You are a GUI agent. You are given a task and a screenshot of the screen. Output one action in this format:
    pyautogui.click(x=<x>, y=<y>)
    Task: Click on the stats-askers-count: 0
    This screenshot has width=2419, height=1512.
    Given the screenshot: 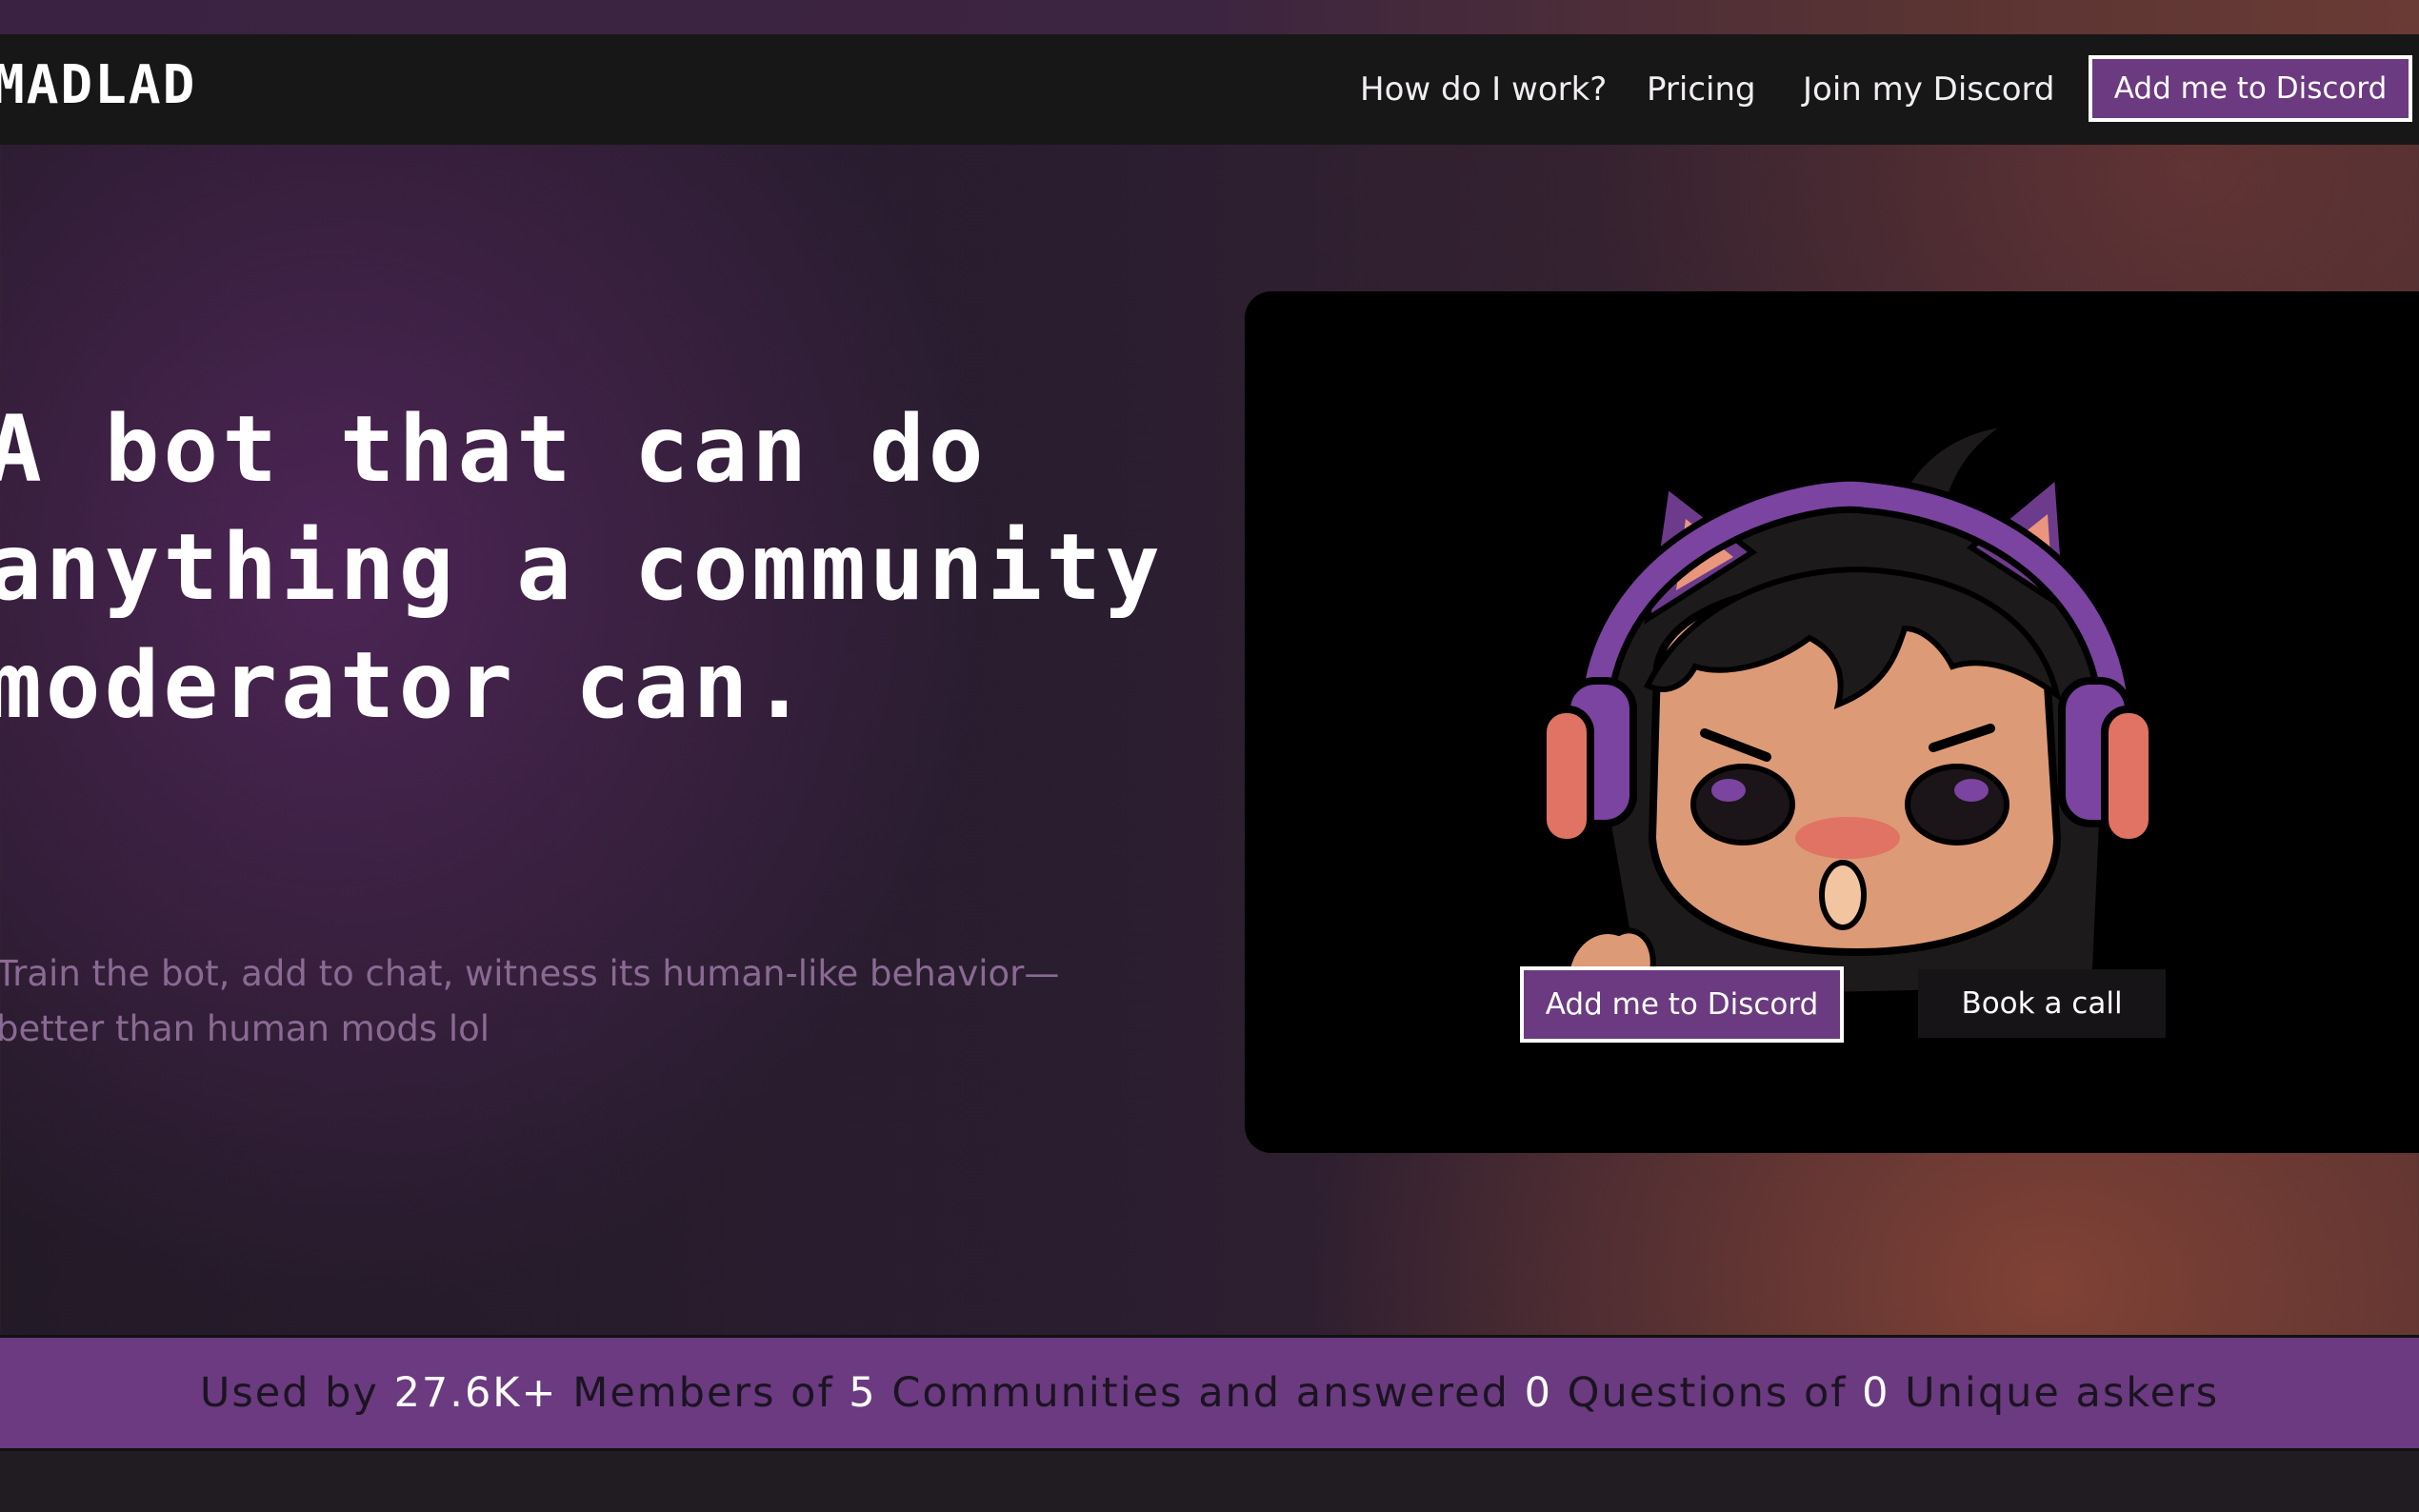 What is the action you would take?
    pyautogui.click(x=1876, y=1393)
    